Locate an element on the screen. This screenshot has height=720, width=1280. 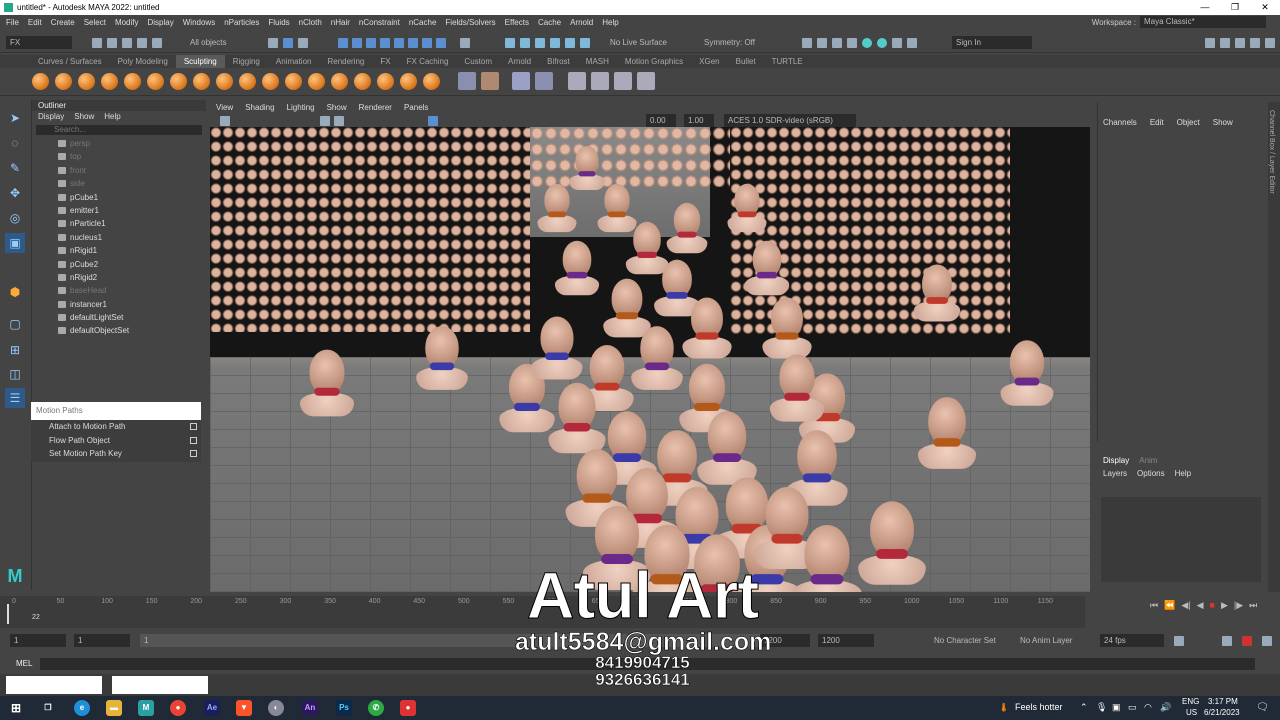
menu-create: Create is located at coordinates (63, 22).